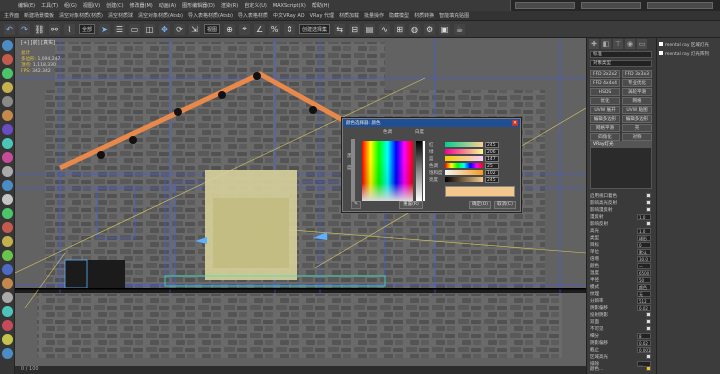 The height and width of the screenshot is (374, 720). Describe the element at coordinates (605, 92) in the screenshot. I see `modifier-button: HSDS` at that location.